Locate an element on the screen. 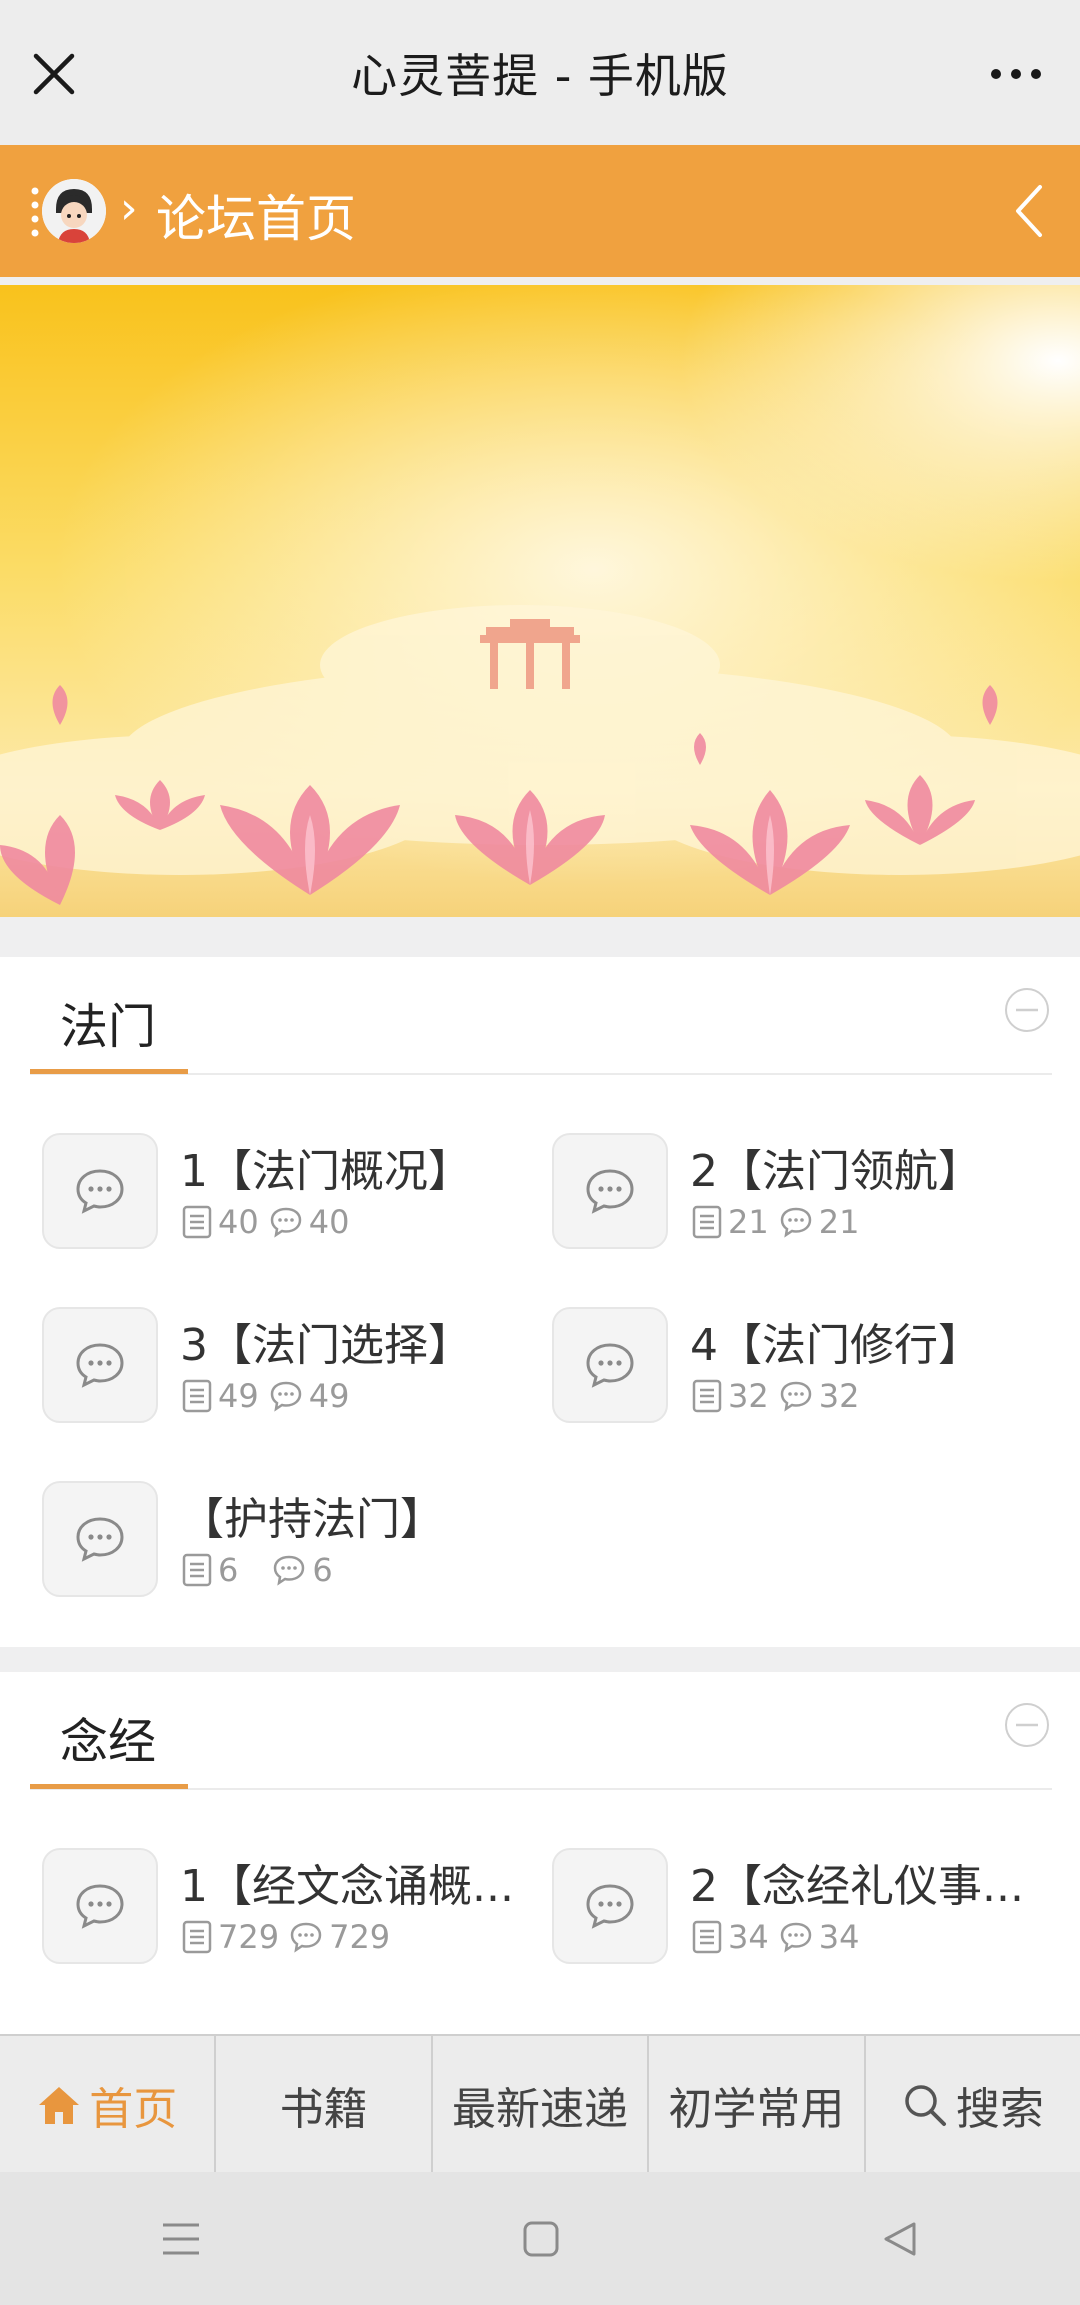  forum-item: 3【法门选择】 49 49 is located at coordinates (292, 1366).